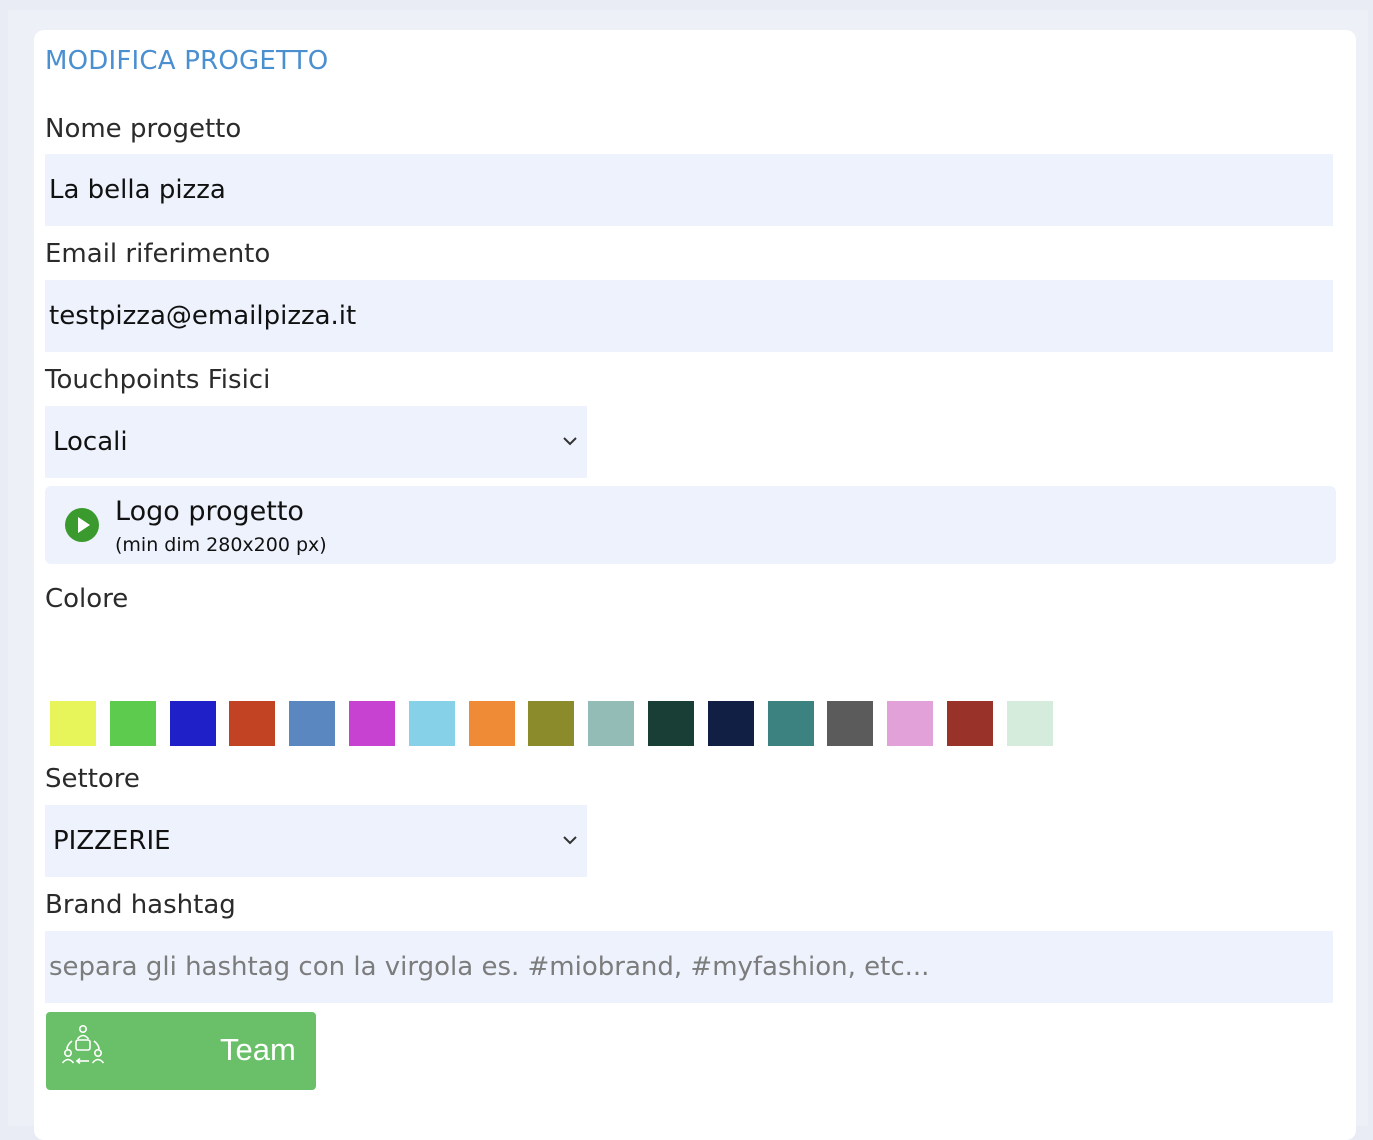 This screenshot has height=1140, width=1373. I want to click on sector-selected-value: PIZZERIE, so click(112, 841).